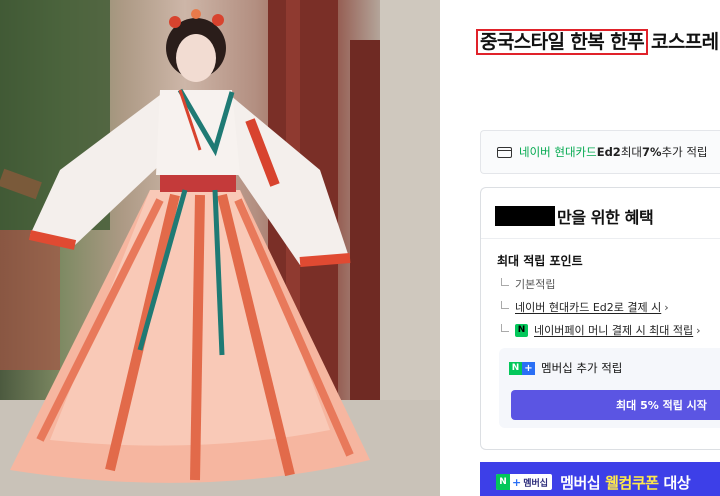 The width and height of the screenshot is (720, 496). I want to click on benefits-heading-text: 만을 위한 혜택, so click(605, 217).